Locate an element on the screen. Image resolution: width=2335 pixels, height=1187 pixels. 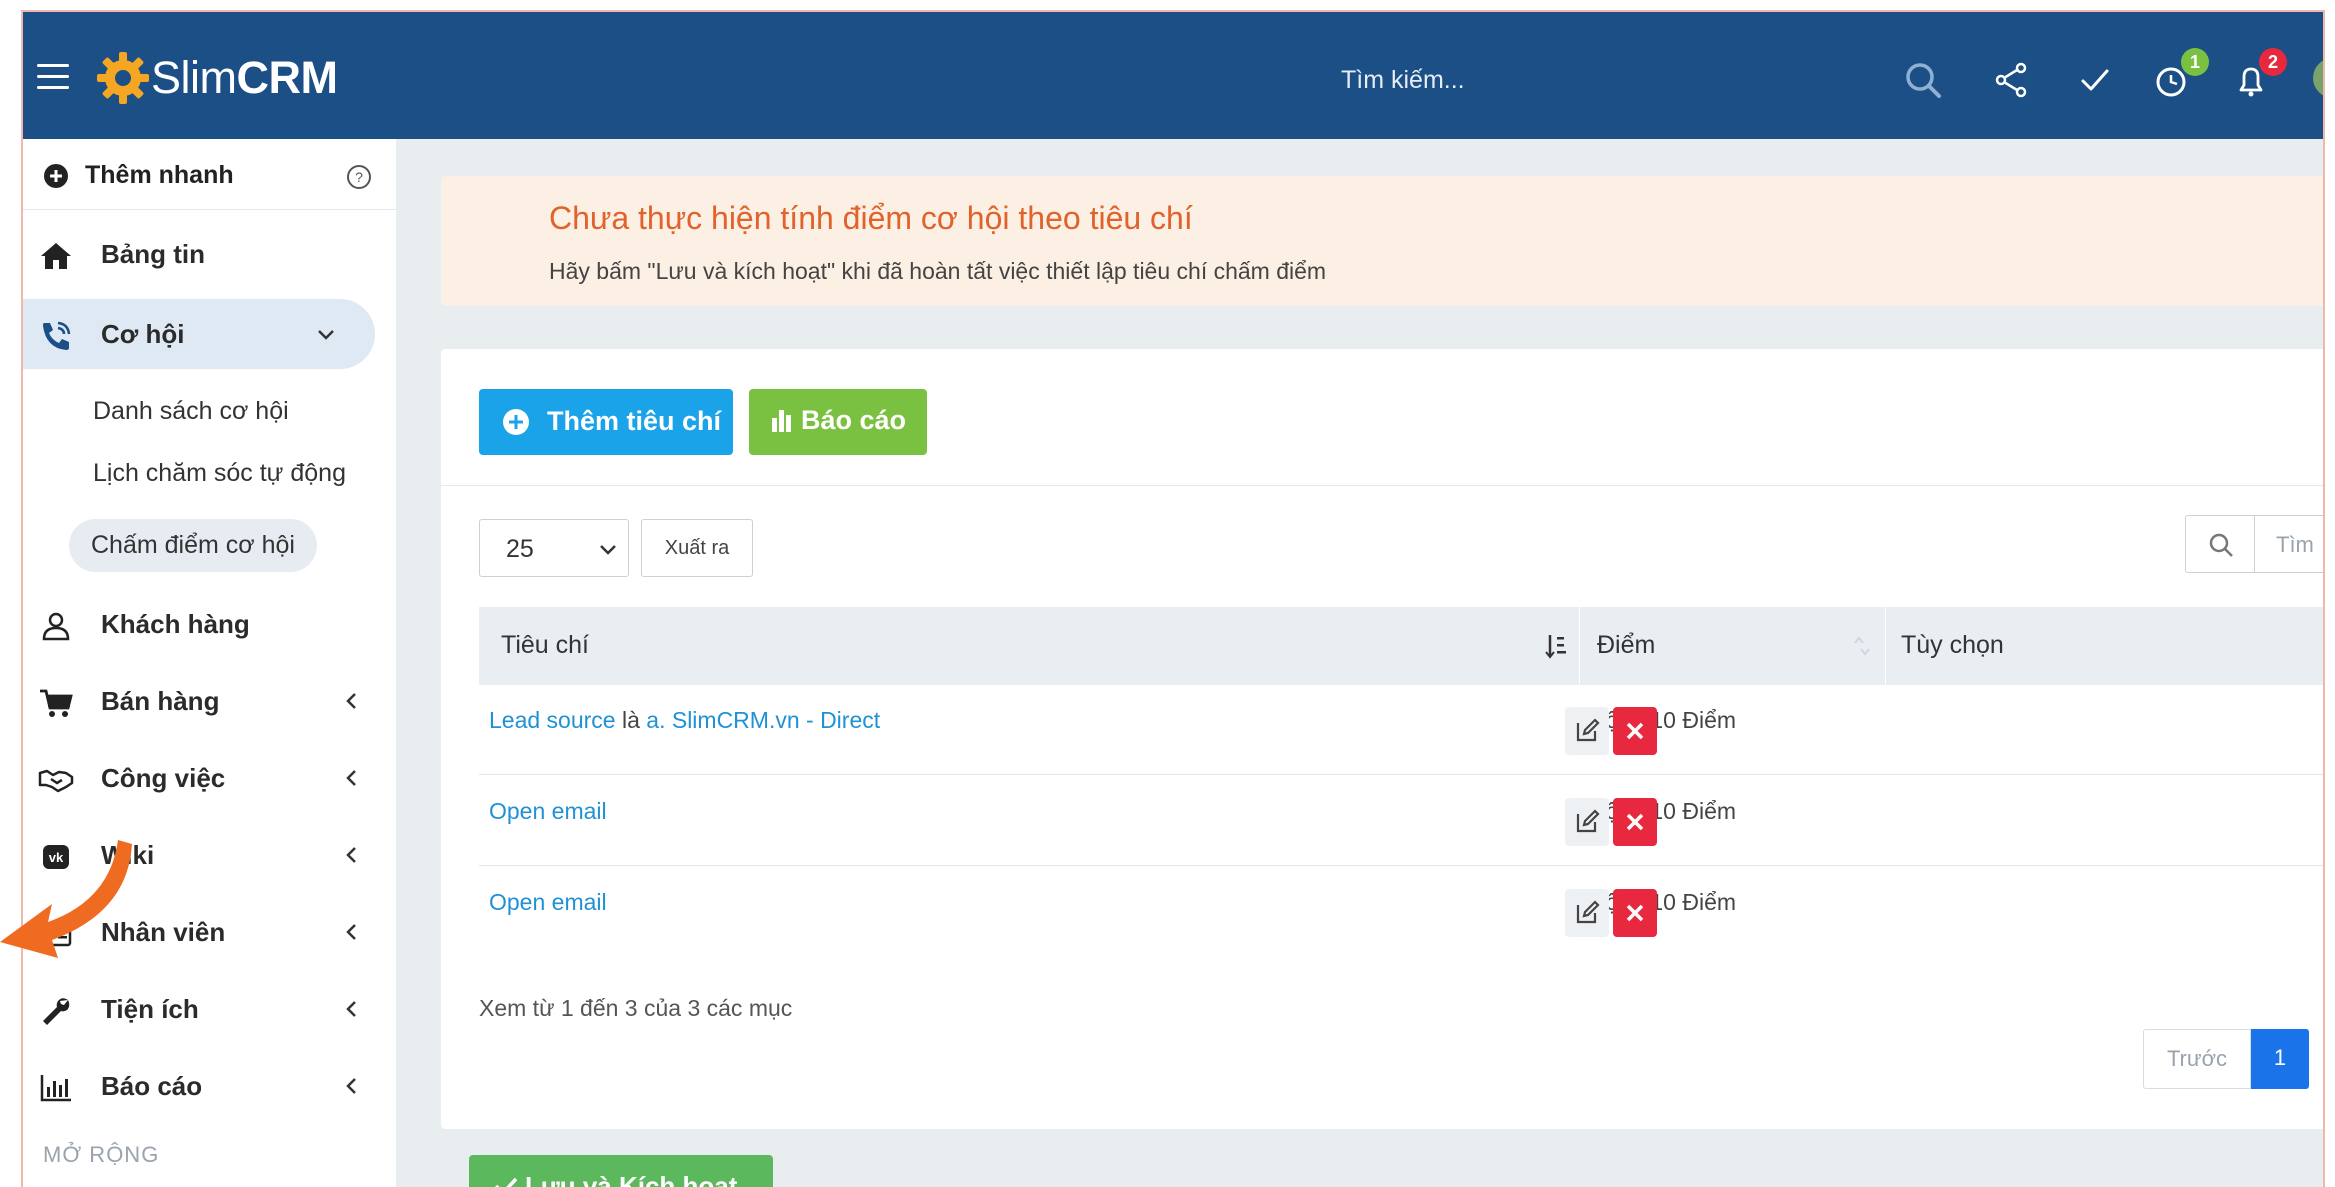
notification-badge: 2 is located at coordinates (2273, 62).